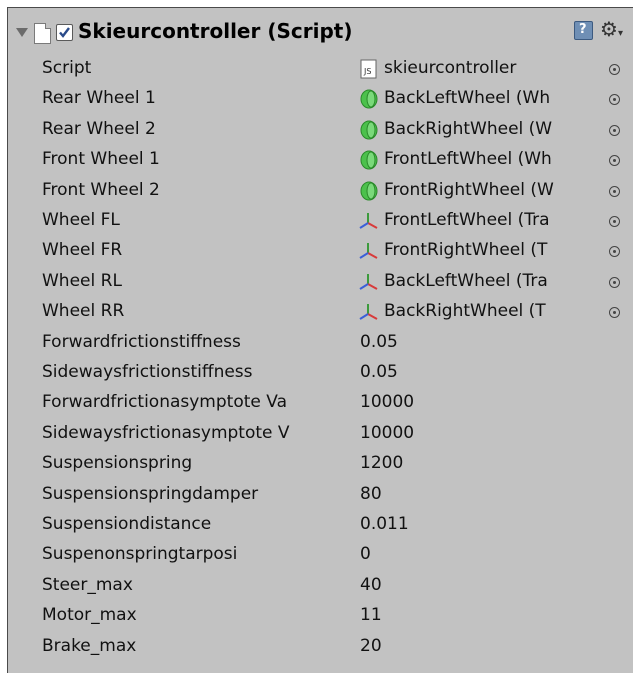  What do you see at coordinates (490, 554) in the screenshot?
I see `number-field-value: 0` at bounding box center [490, 554].